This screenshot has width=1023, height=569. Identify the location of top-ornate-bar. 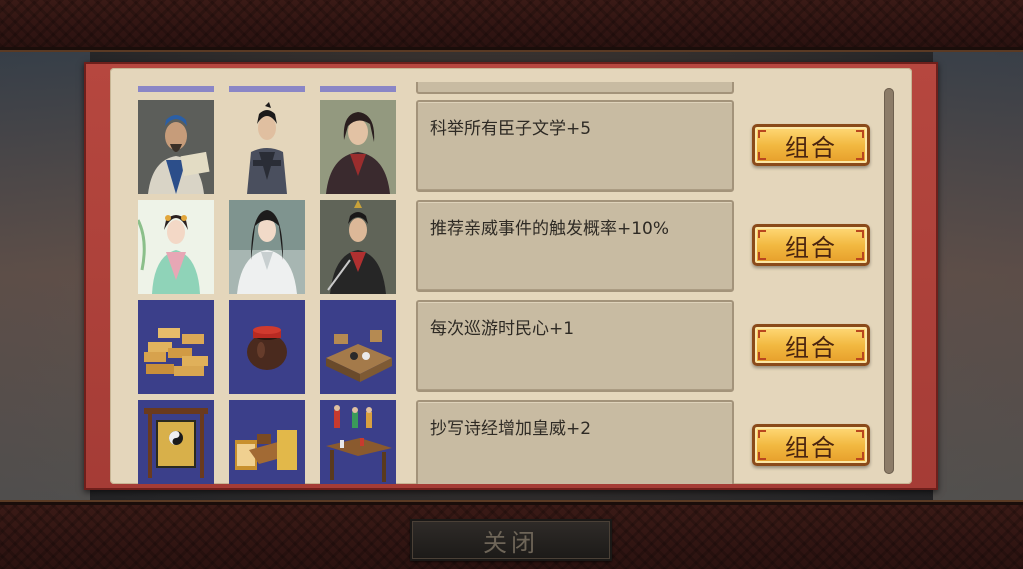
(511, 25).